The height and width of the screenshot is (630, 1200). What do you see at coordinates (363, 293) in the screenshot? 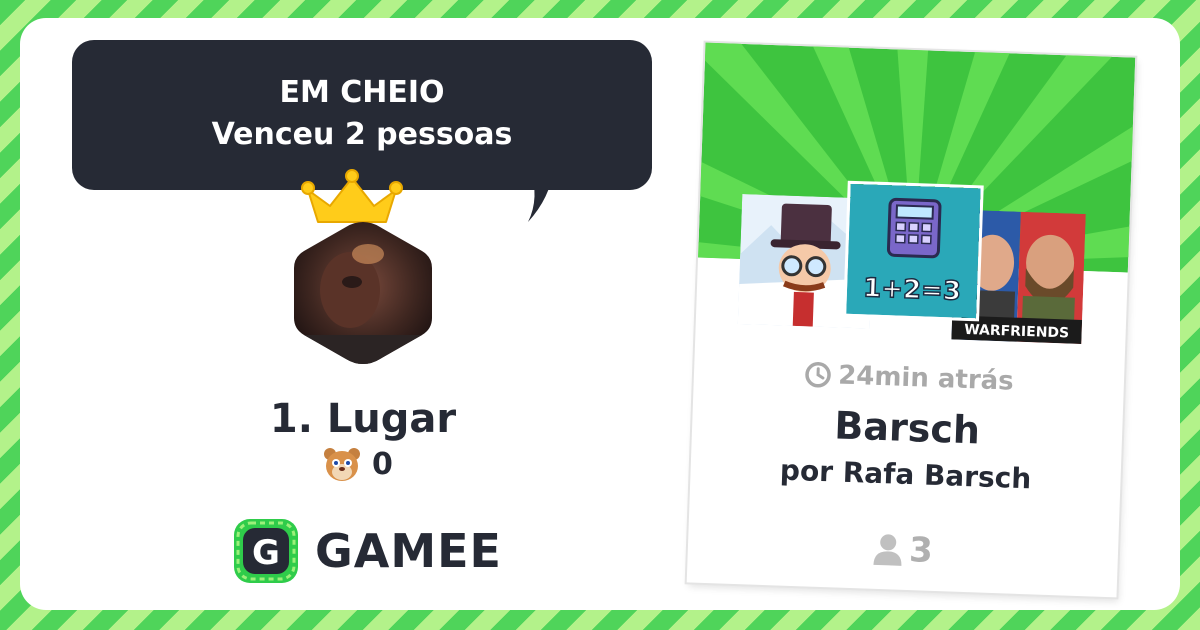
I see `avatar` at bounding box center [363, 293].